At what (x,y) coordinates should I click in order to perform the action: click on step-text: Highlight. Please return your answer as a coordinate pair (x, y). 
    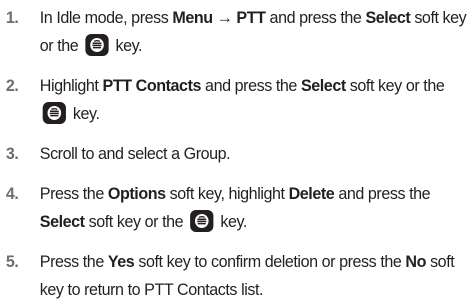
    Looking at the image, I should click on (71, 85).